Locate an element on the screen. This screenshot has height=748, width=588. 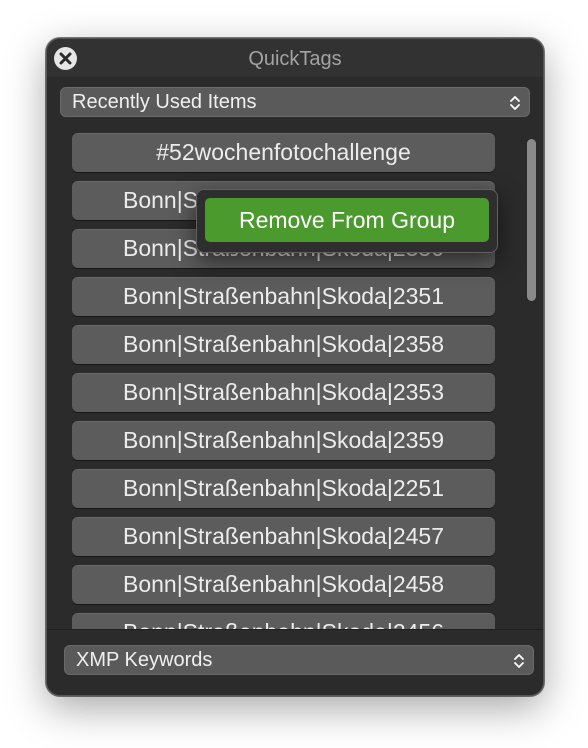
titlebar: QuickTags is located at coordinates (295, 58).